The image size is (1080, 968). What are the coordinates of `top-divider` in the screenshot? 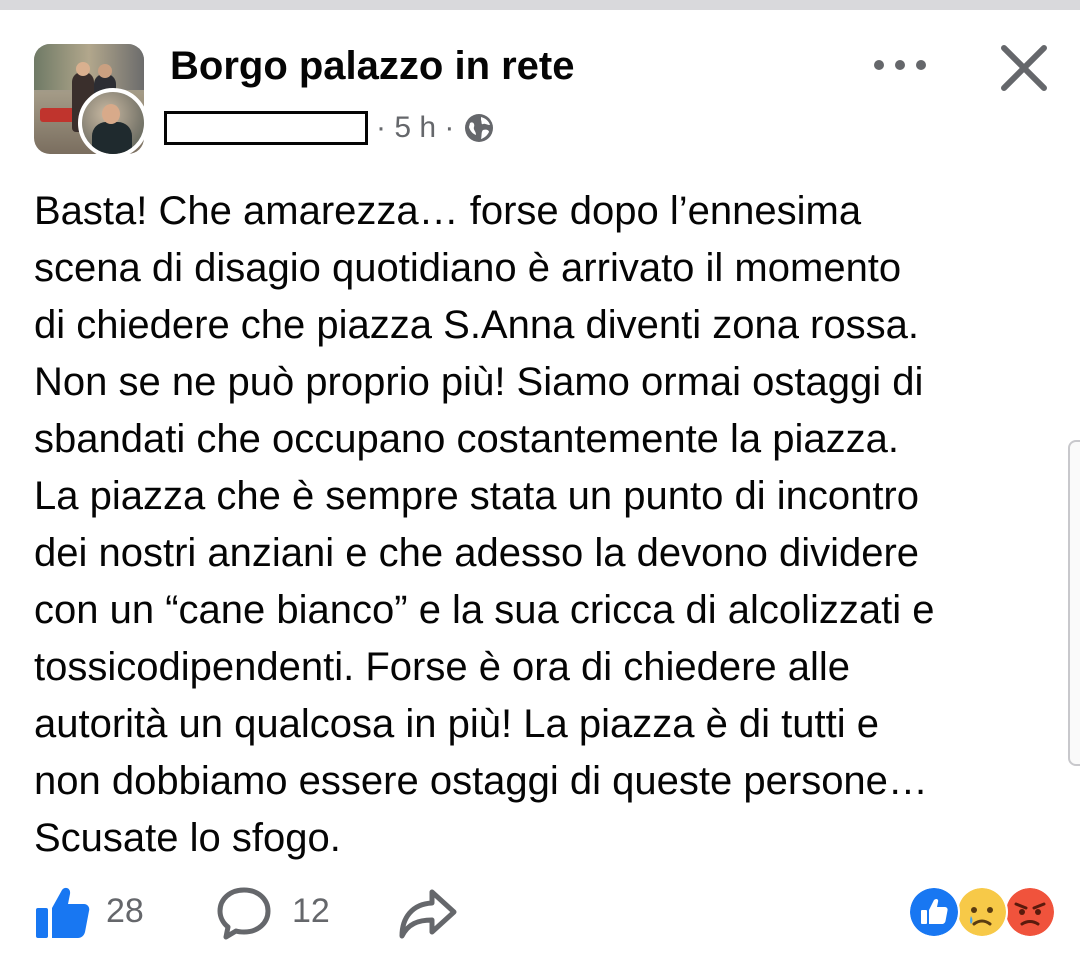 It's located at (540, 5).